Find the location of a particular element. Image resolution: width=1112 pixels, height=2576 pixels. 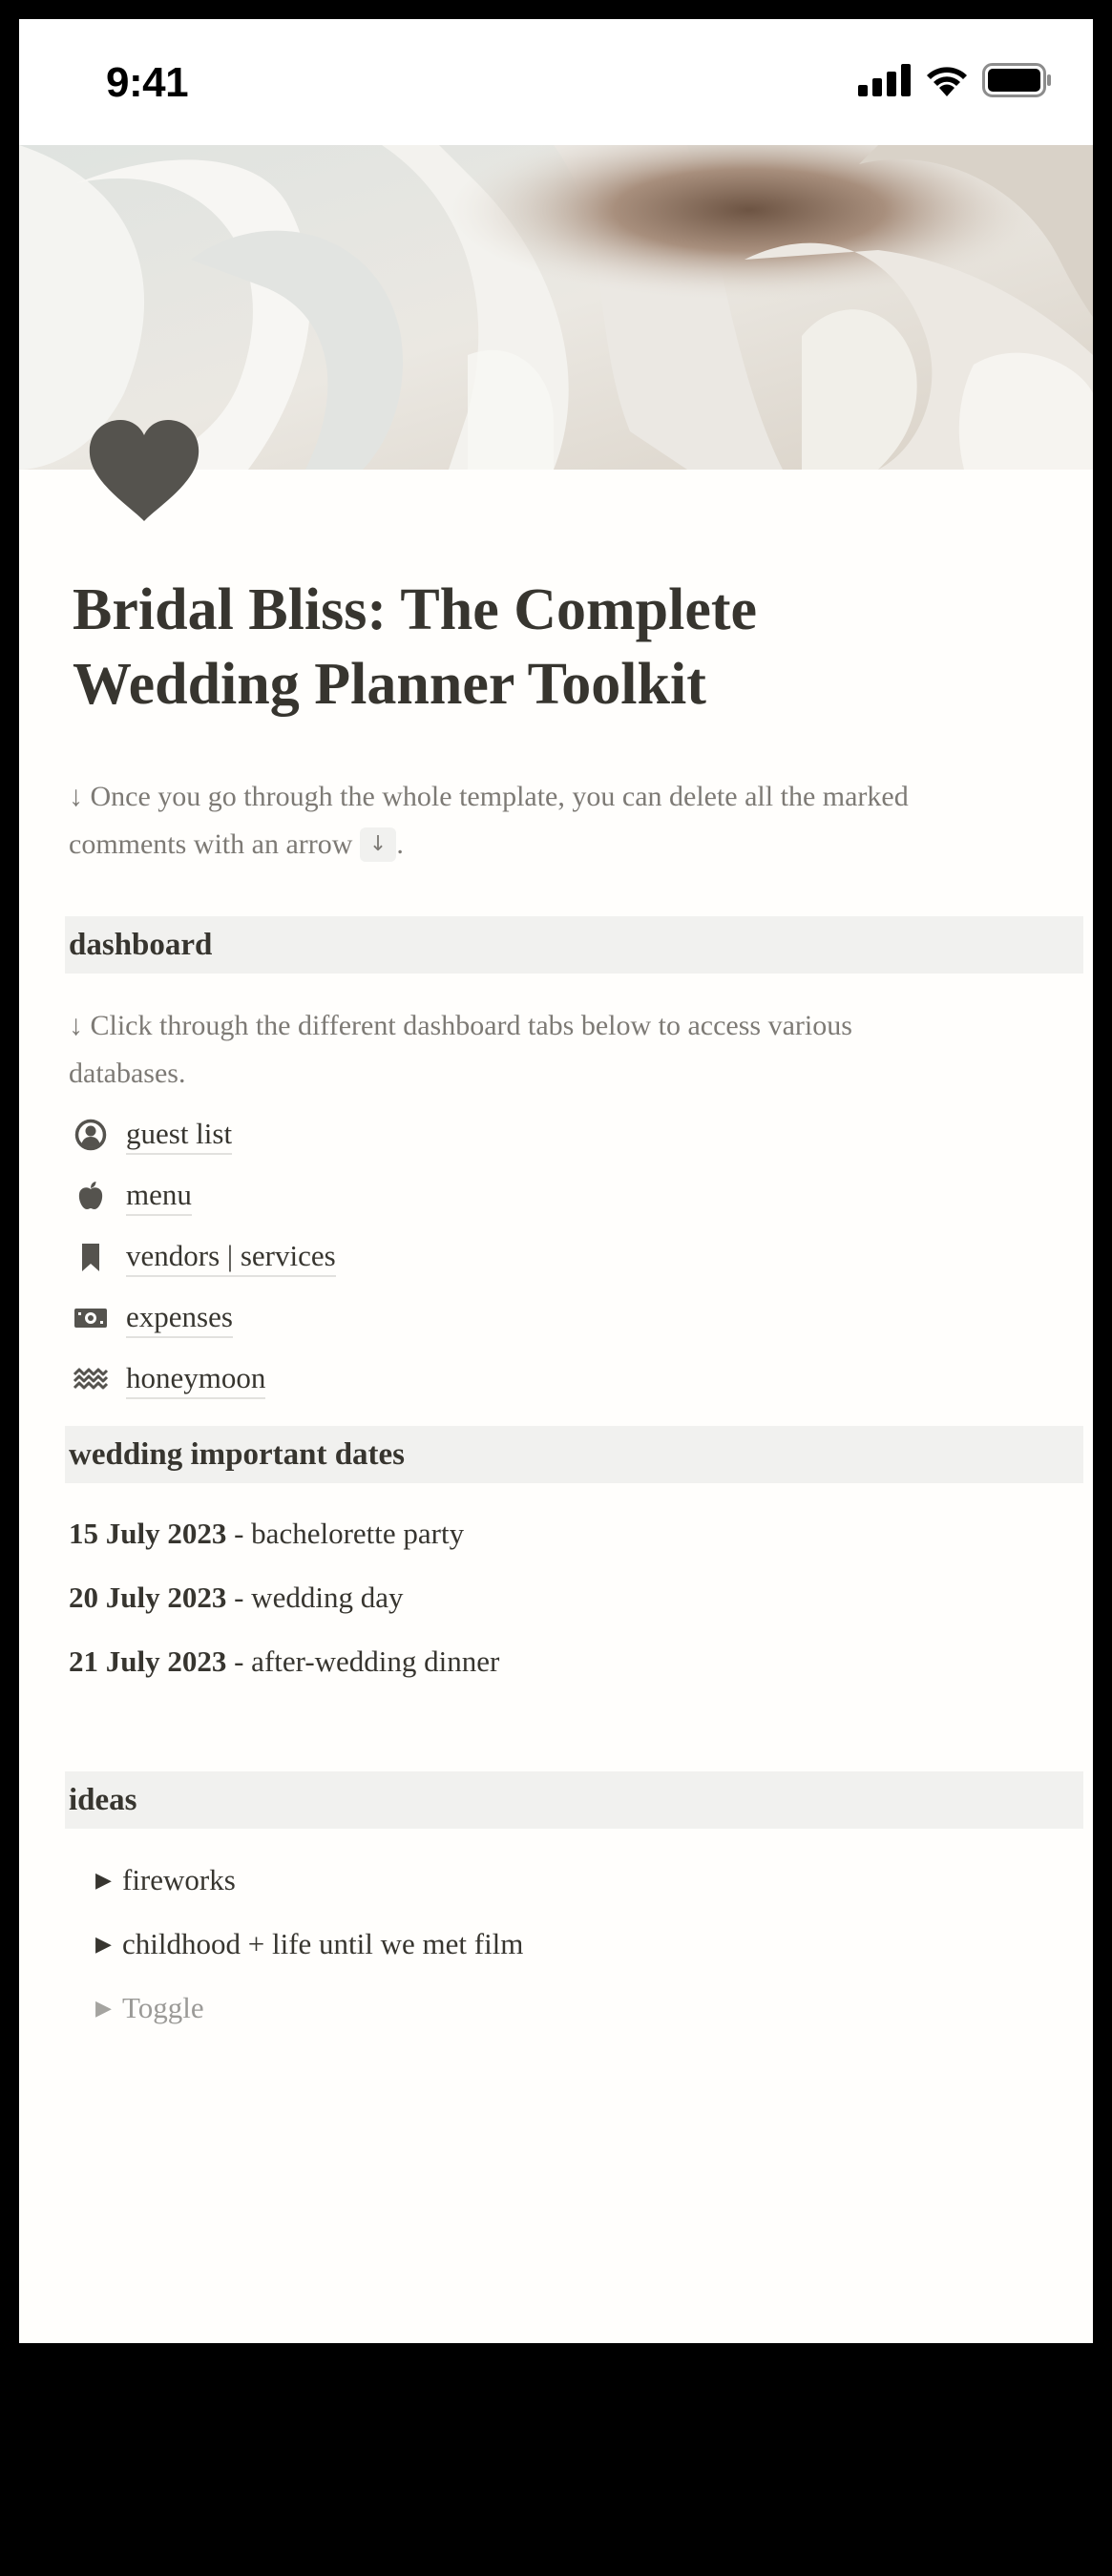

status-bar: 9:41 is located at coordinates (556, 82).